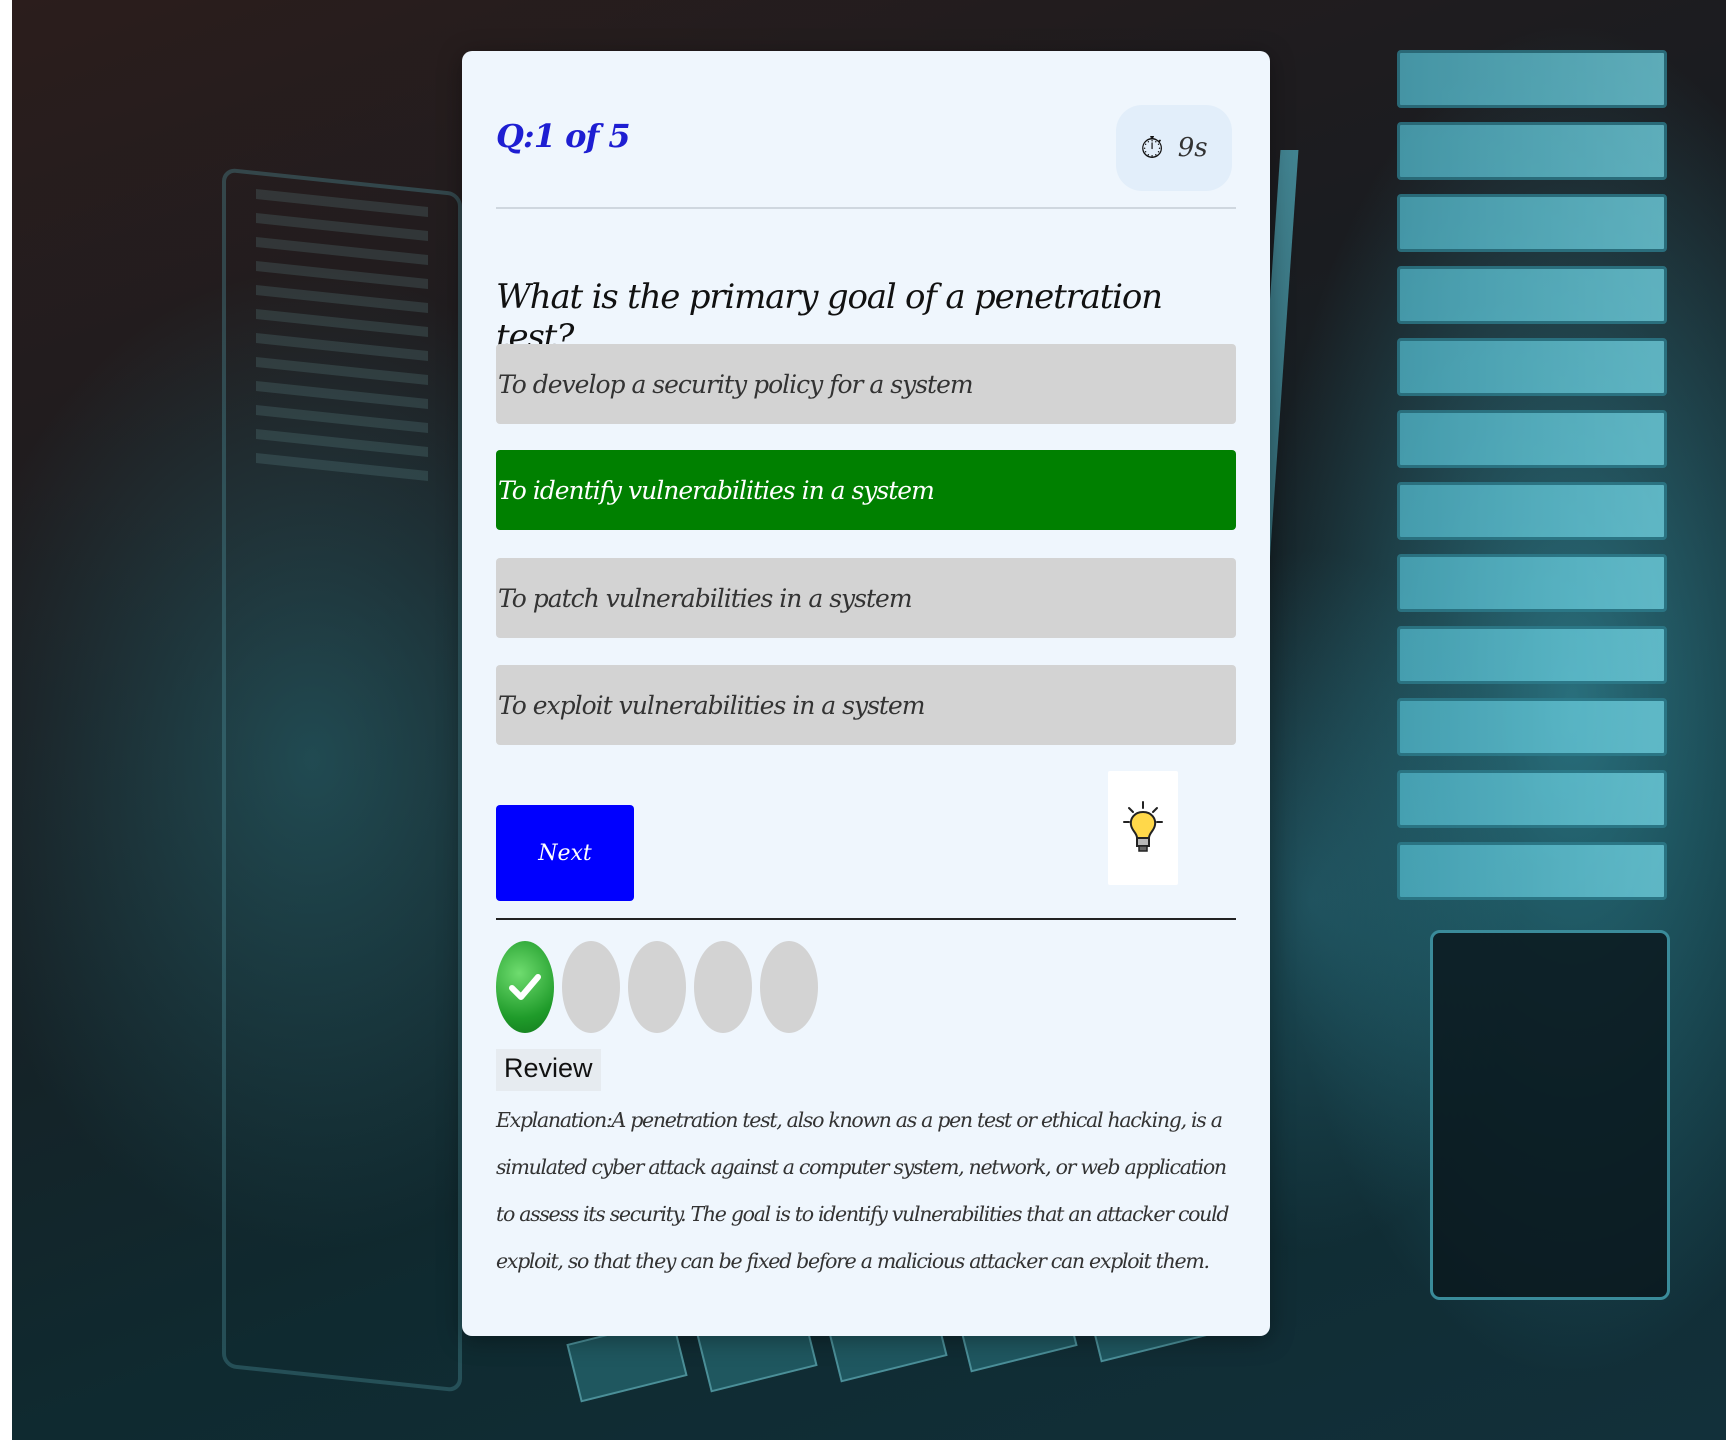 This screenshot has height=1440, width=1726. What do you see at coordinates (563, 136) in the screenshot?
I see `question-counter: Q:1 of 5` at bounding box center [563, 136].